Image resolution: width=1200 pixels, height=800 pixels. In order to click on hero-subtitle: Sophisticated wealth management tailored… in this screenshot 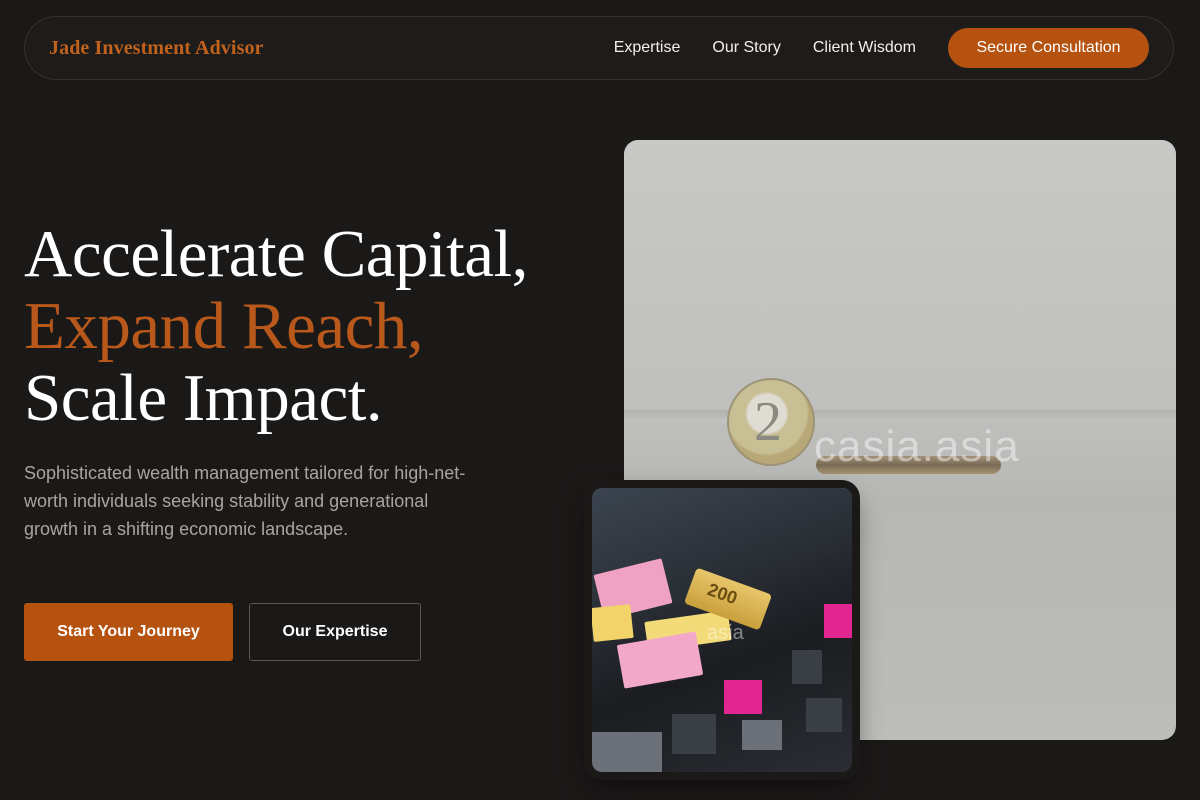, I will do `click(245, 501)`.